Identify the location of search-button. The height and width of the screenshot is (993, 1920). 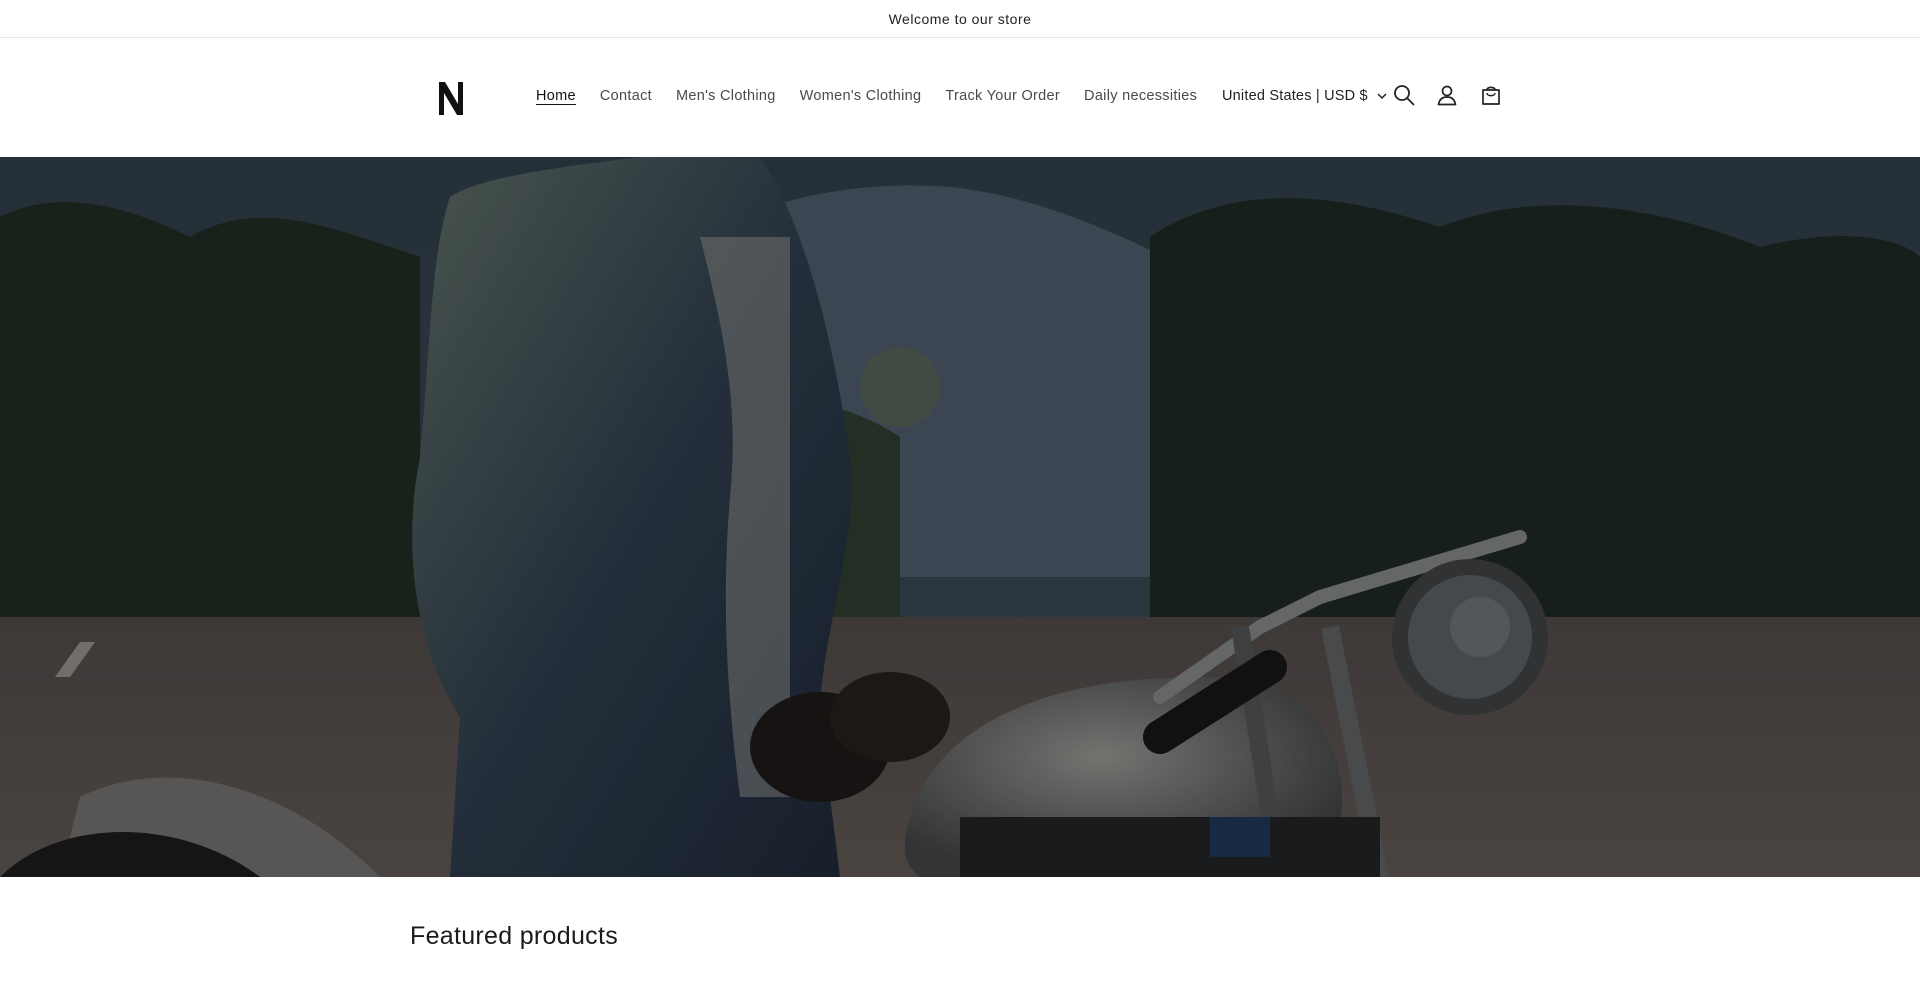
(1404, 95).